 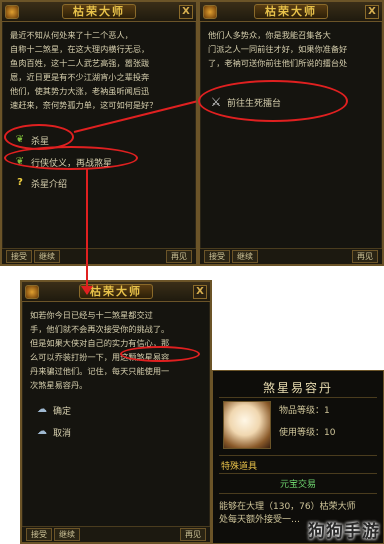 I want to click on option-label: 杀星介绍, so click(x=49, y=184).